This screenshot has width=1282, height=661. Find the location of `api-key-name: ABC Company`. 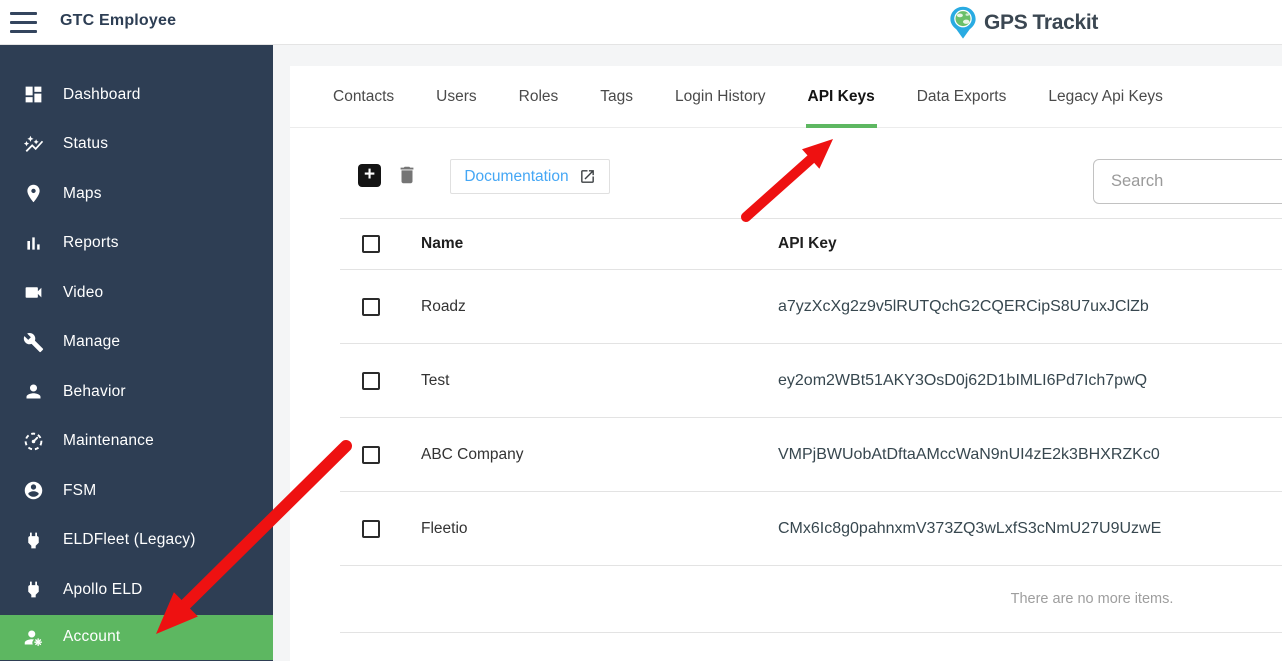

api-key-name: ABC Company is located at coordinates (472, 454).